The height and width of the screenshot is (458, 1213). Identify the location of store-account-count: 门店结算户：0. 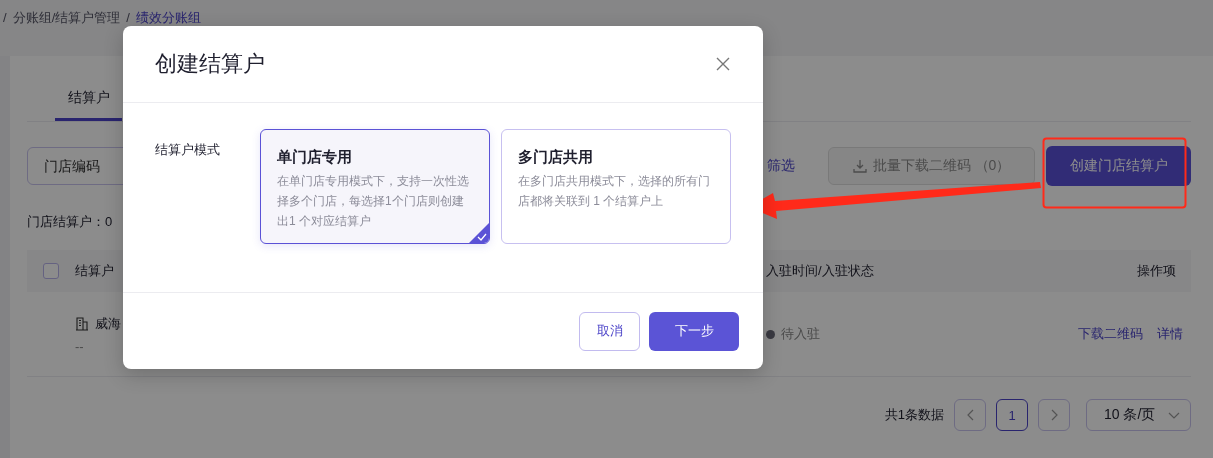
(70, 222).